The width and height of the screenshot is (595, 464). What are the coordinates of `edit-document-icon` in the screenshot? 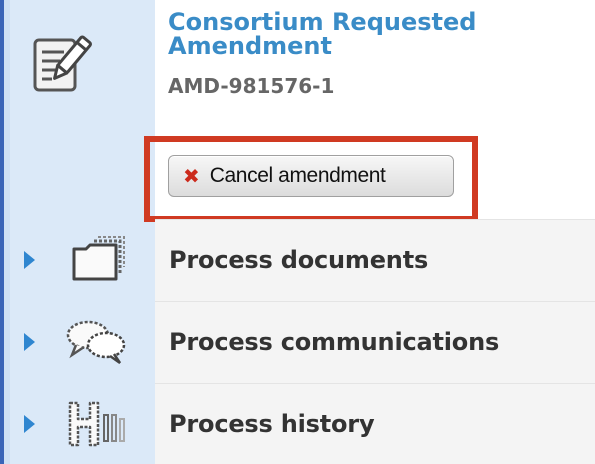 It's located at (61, 65).